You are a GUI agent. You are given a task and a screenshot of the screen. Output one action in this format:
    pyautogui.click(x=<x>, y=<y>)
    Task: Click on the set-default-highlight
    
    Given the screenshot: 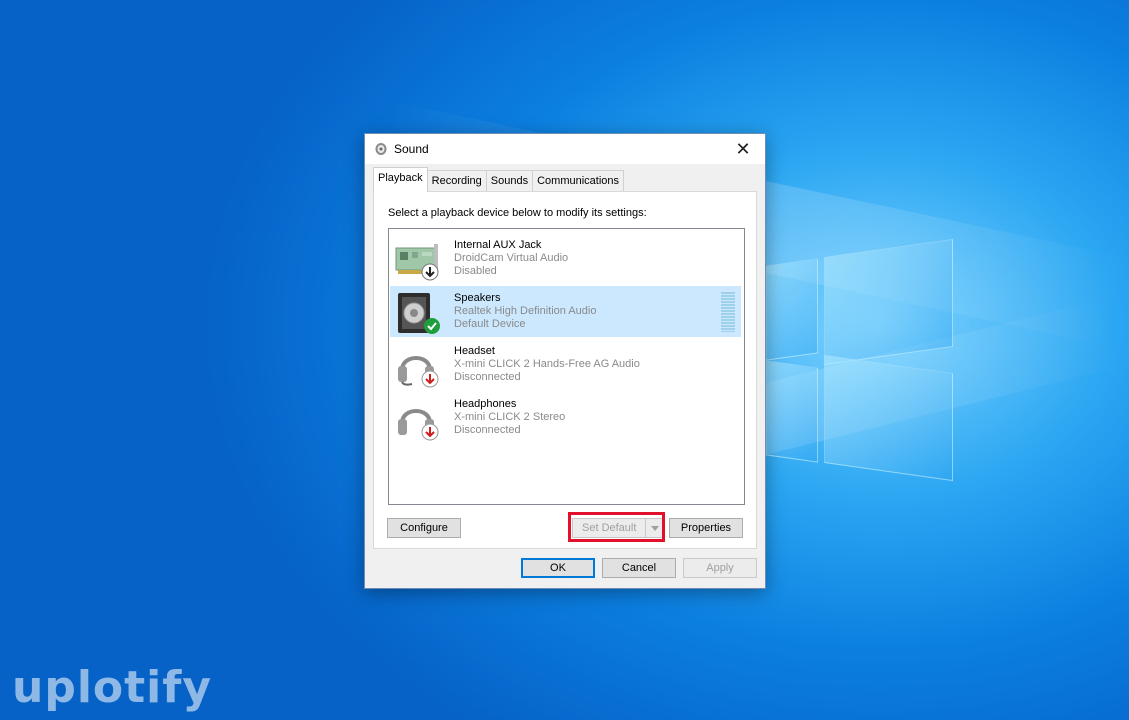 What is the action you would take?
    pyautogui.click(x=616, y=527)
    